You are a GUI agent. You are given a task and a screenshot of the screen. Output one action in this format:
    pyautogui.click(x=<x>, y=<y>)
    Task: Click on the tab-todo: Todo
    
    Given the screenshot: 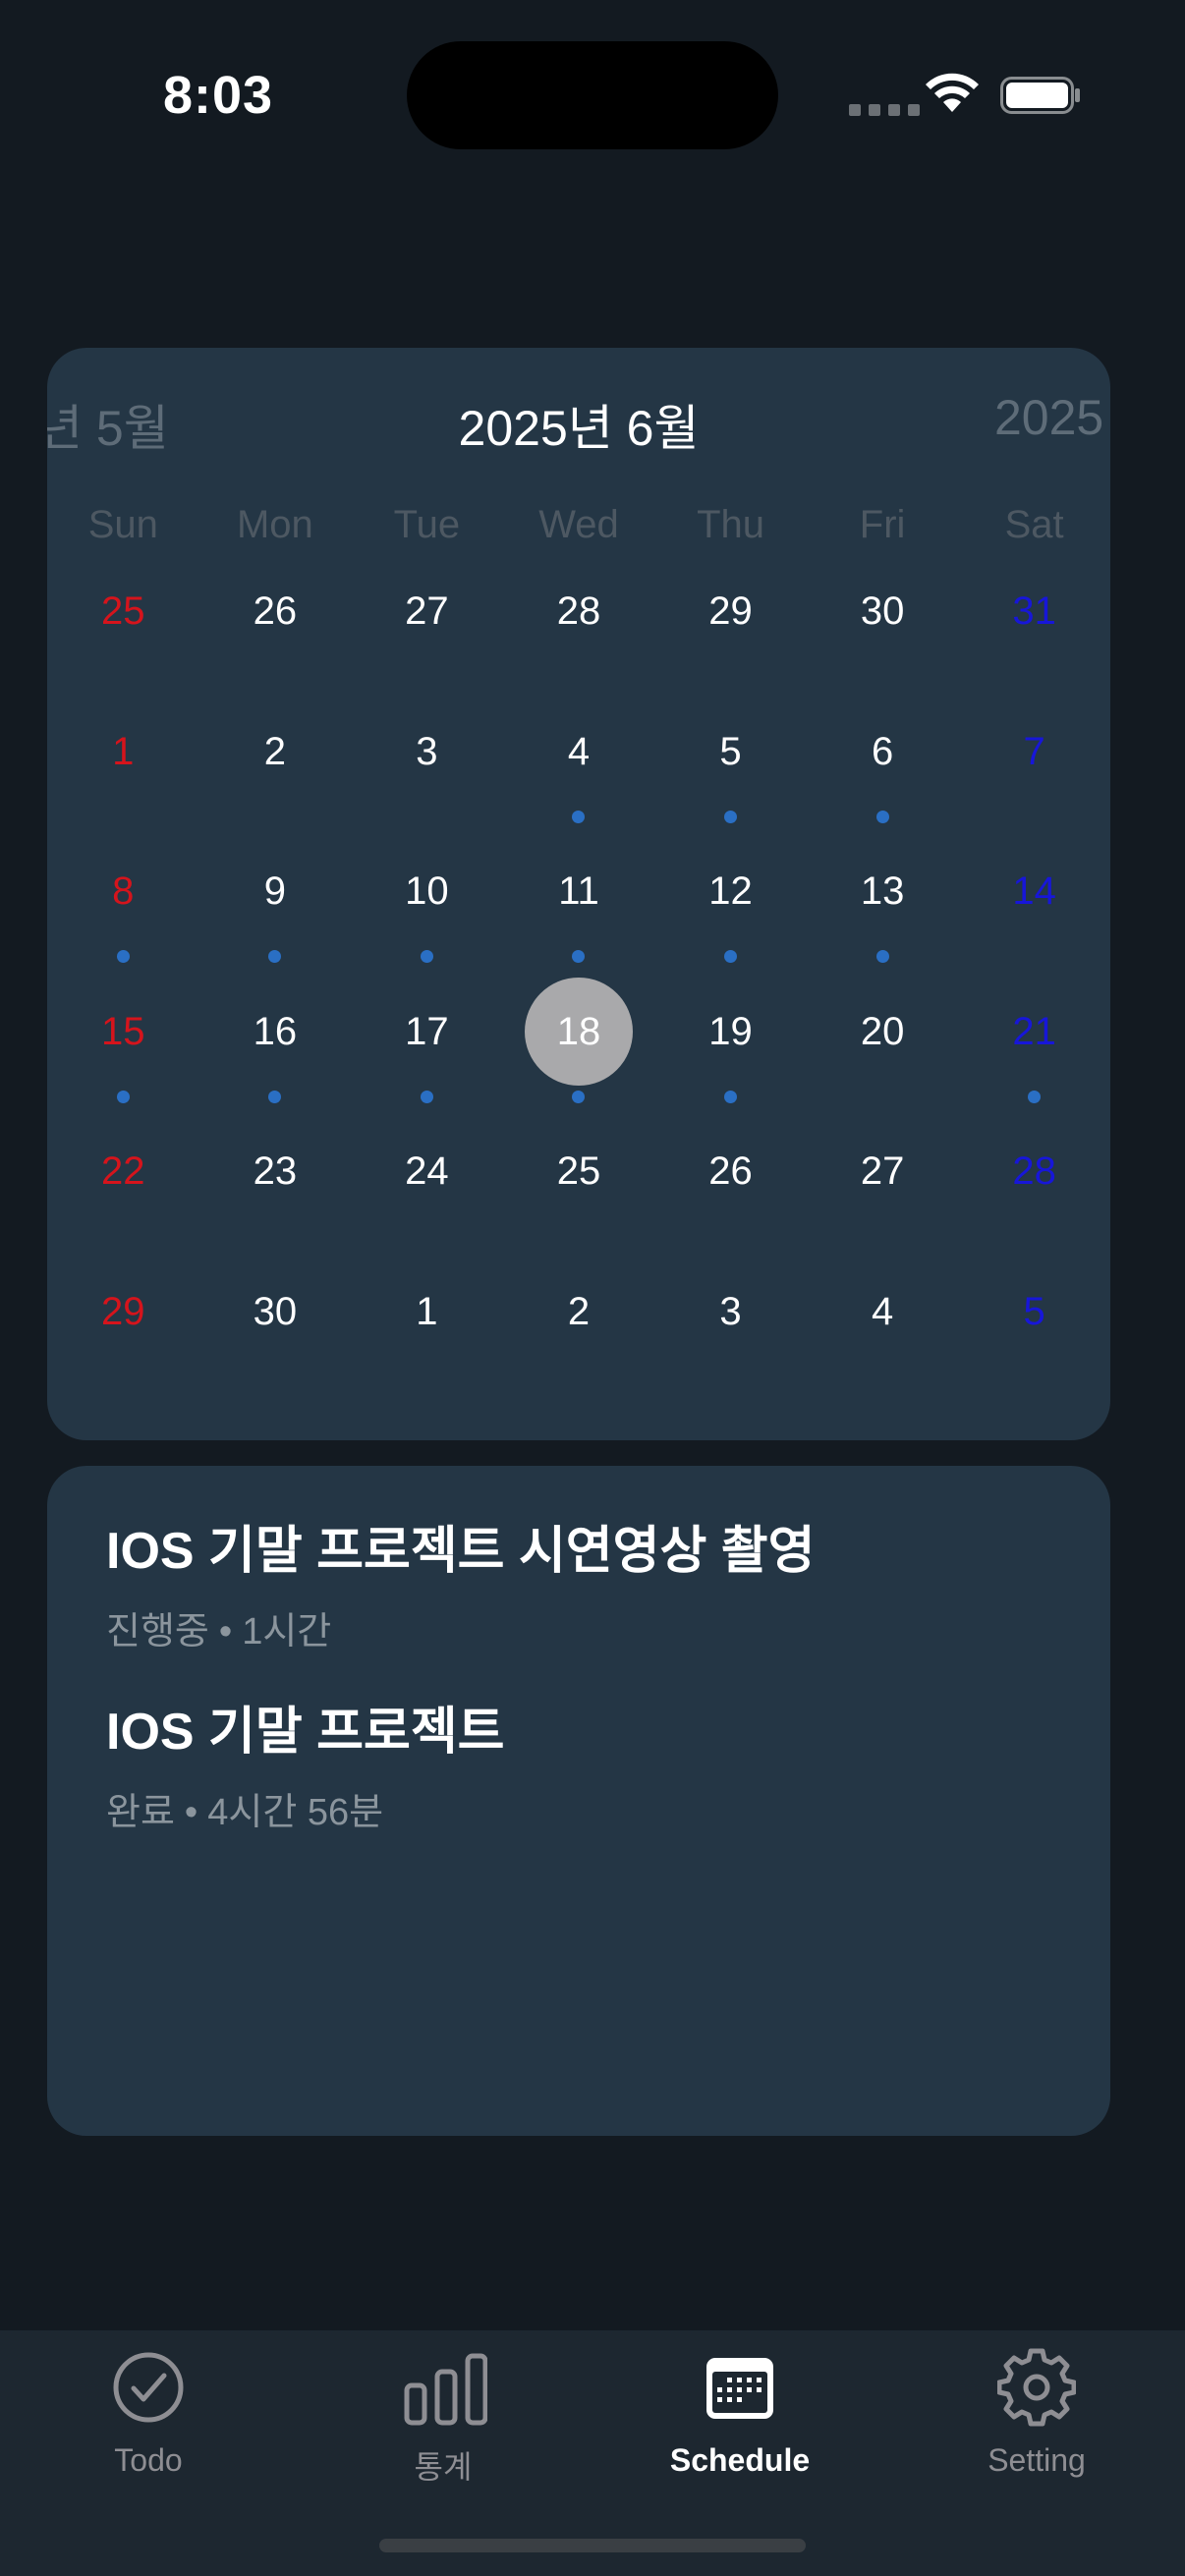 What is the action you would take?
    pyautogui.click(x=149, y=2409)
    